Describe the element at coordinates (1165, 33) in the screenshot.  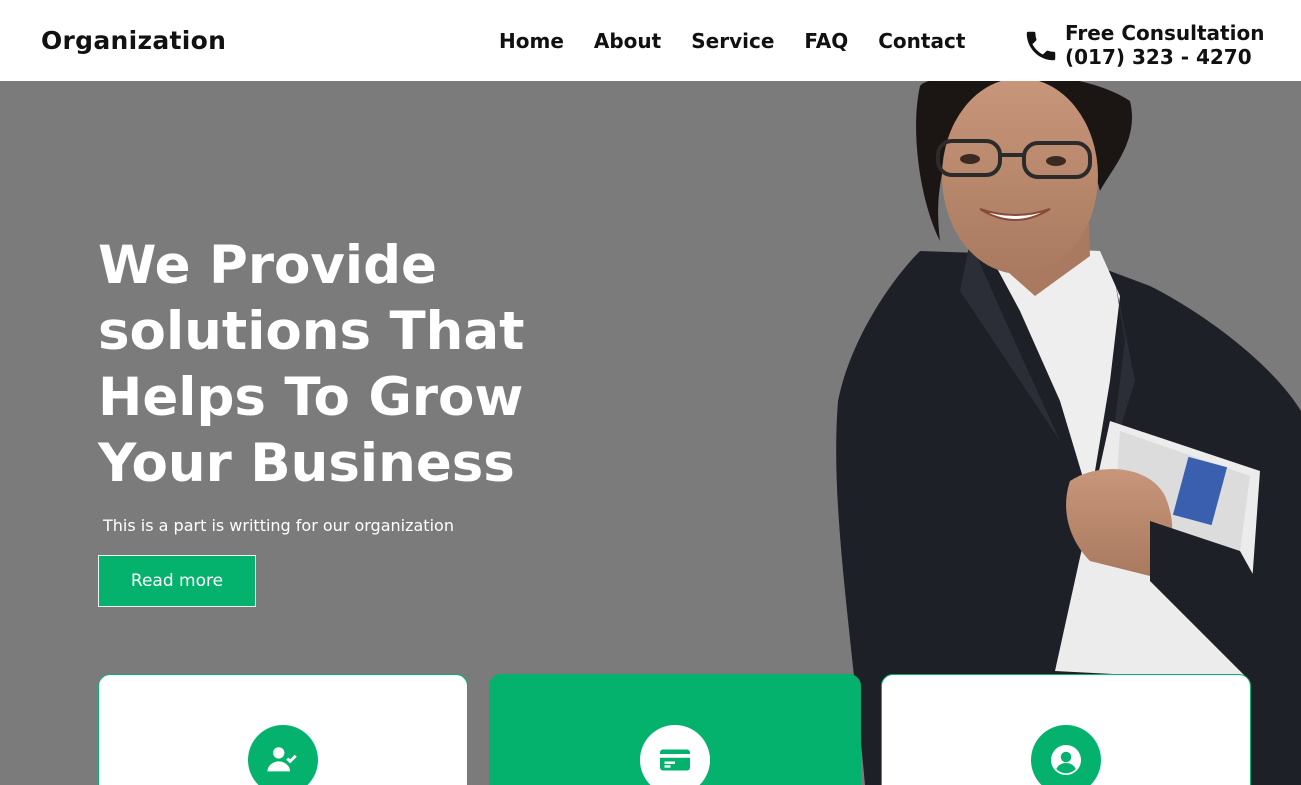
I see `consultation-title: Free Consultation` at that location.